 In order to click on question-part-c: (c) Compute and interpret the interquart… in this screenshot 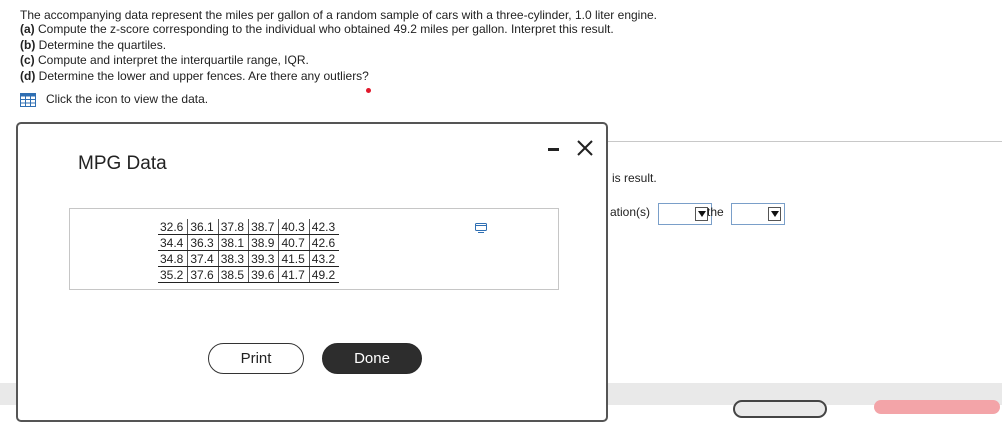, I will do `click(164, 60)`.